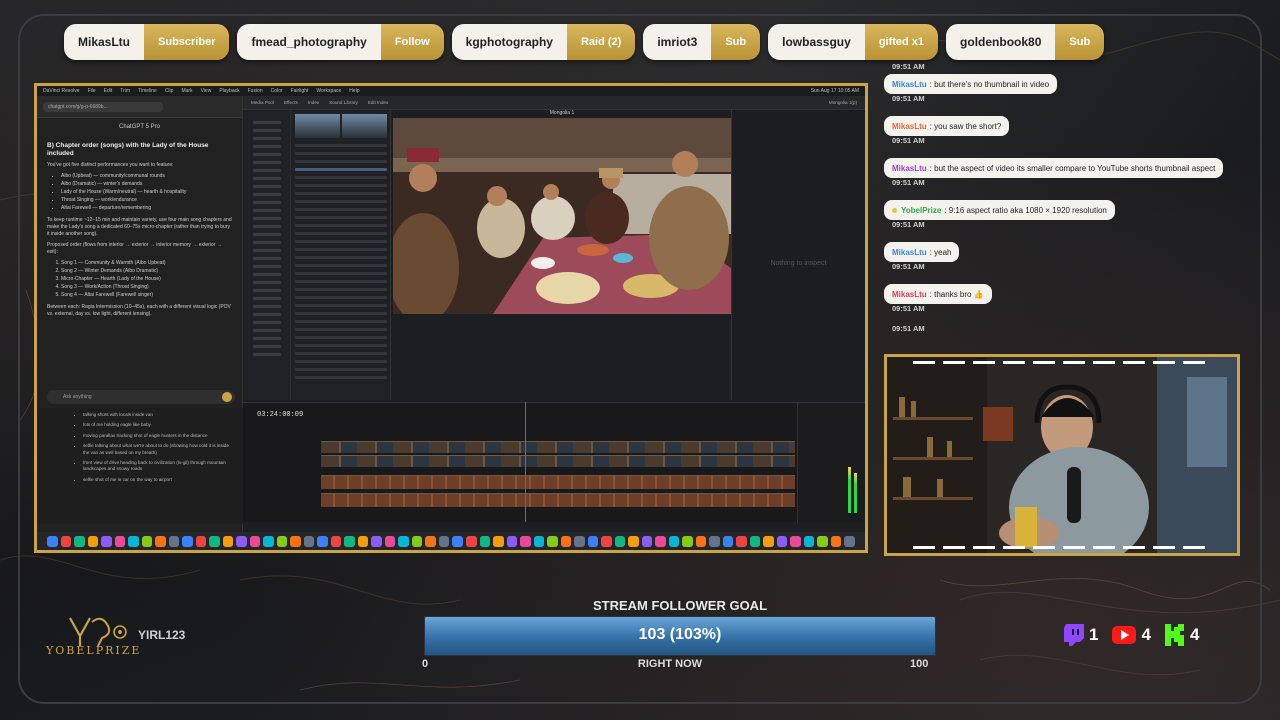  What do you see at coordinates (313, 102) in the screenshot?
I see `resolve-tab: Index` at bounding box center [313, 102].